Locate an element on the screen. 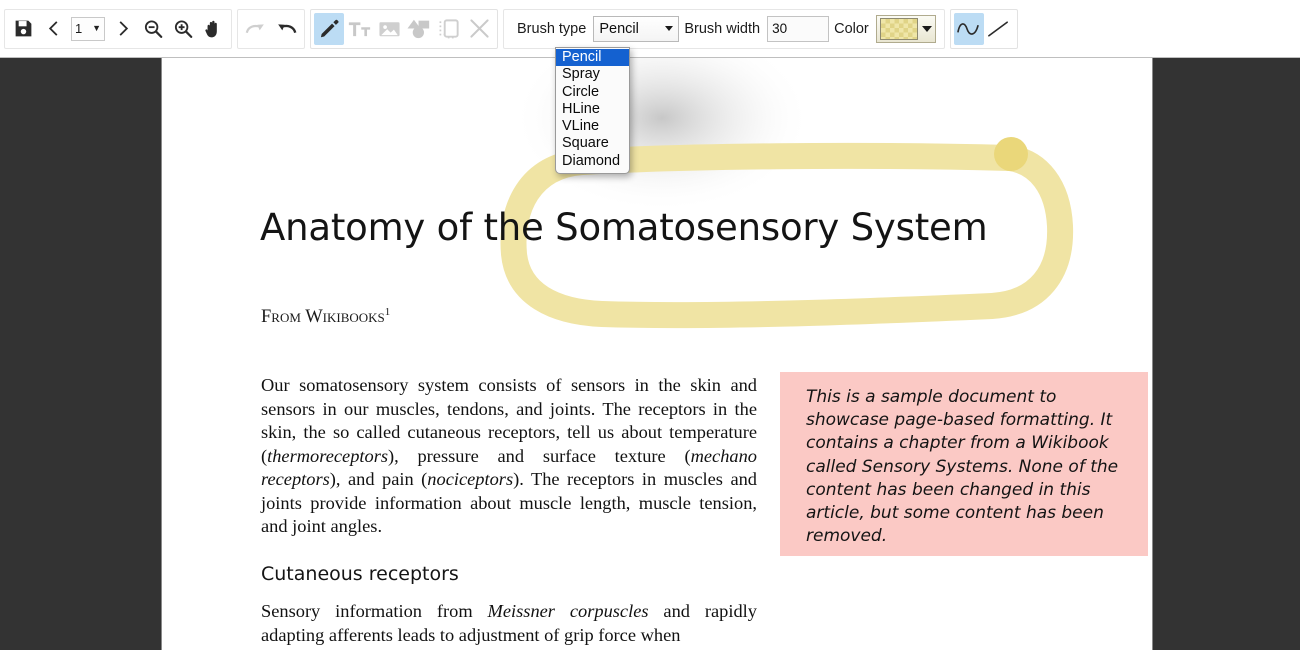 The width and height of the screenshot is (1300, 650). color-swatch is located at coordinates (898, 28).